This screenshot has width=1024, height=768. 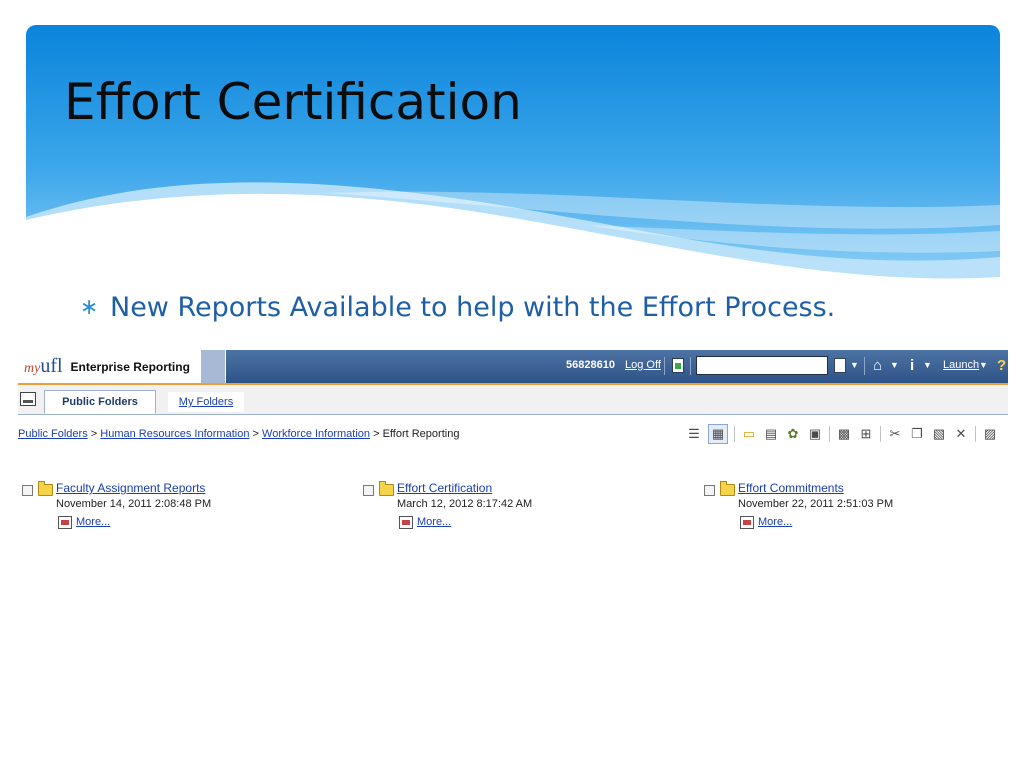 I want to click on new-agent-icon: ✿, so click(x=793, y=434).